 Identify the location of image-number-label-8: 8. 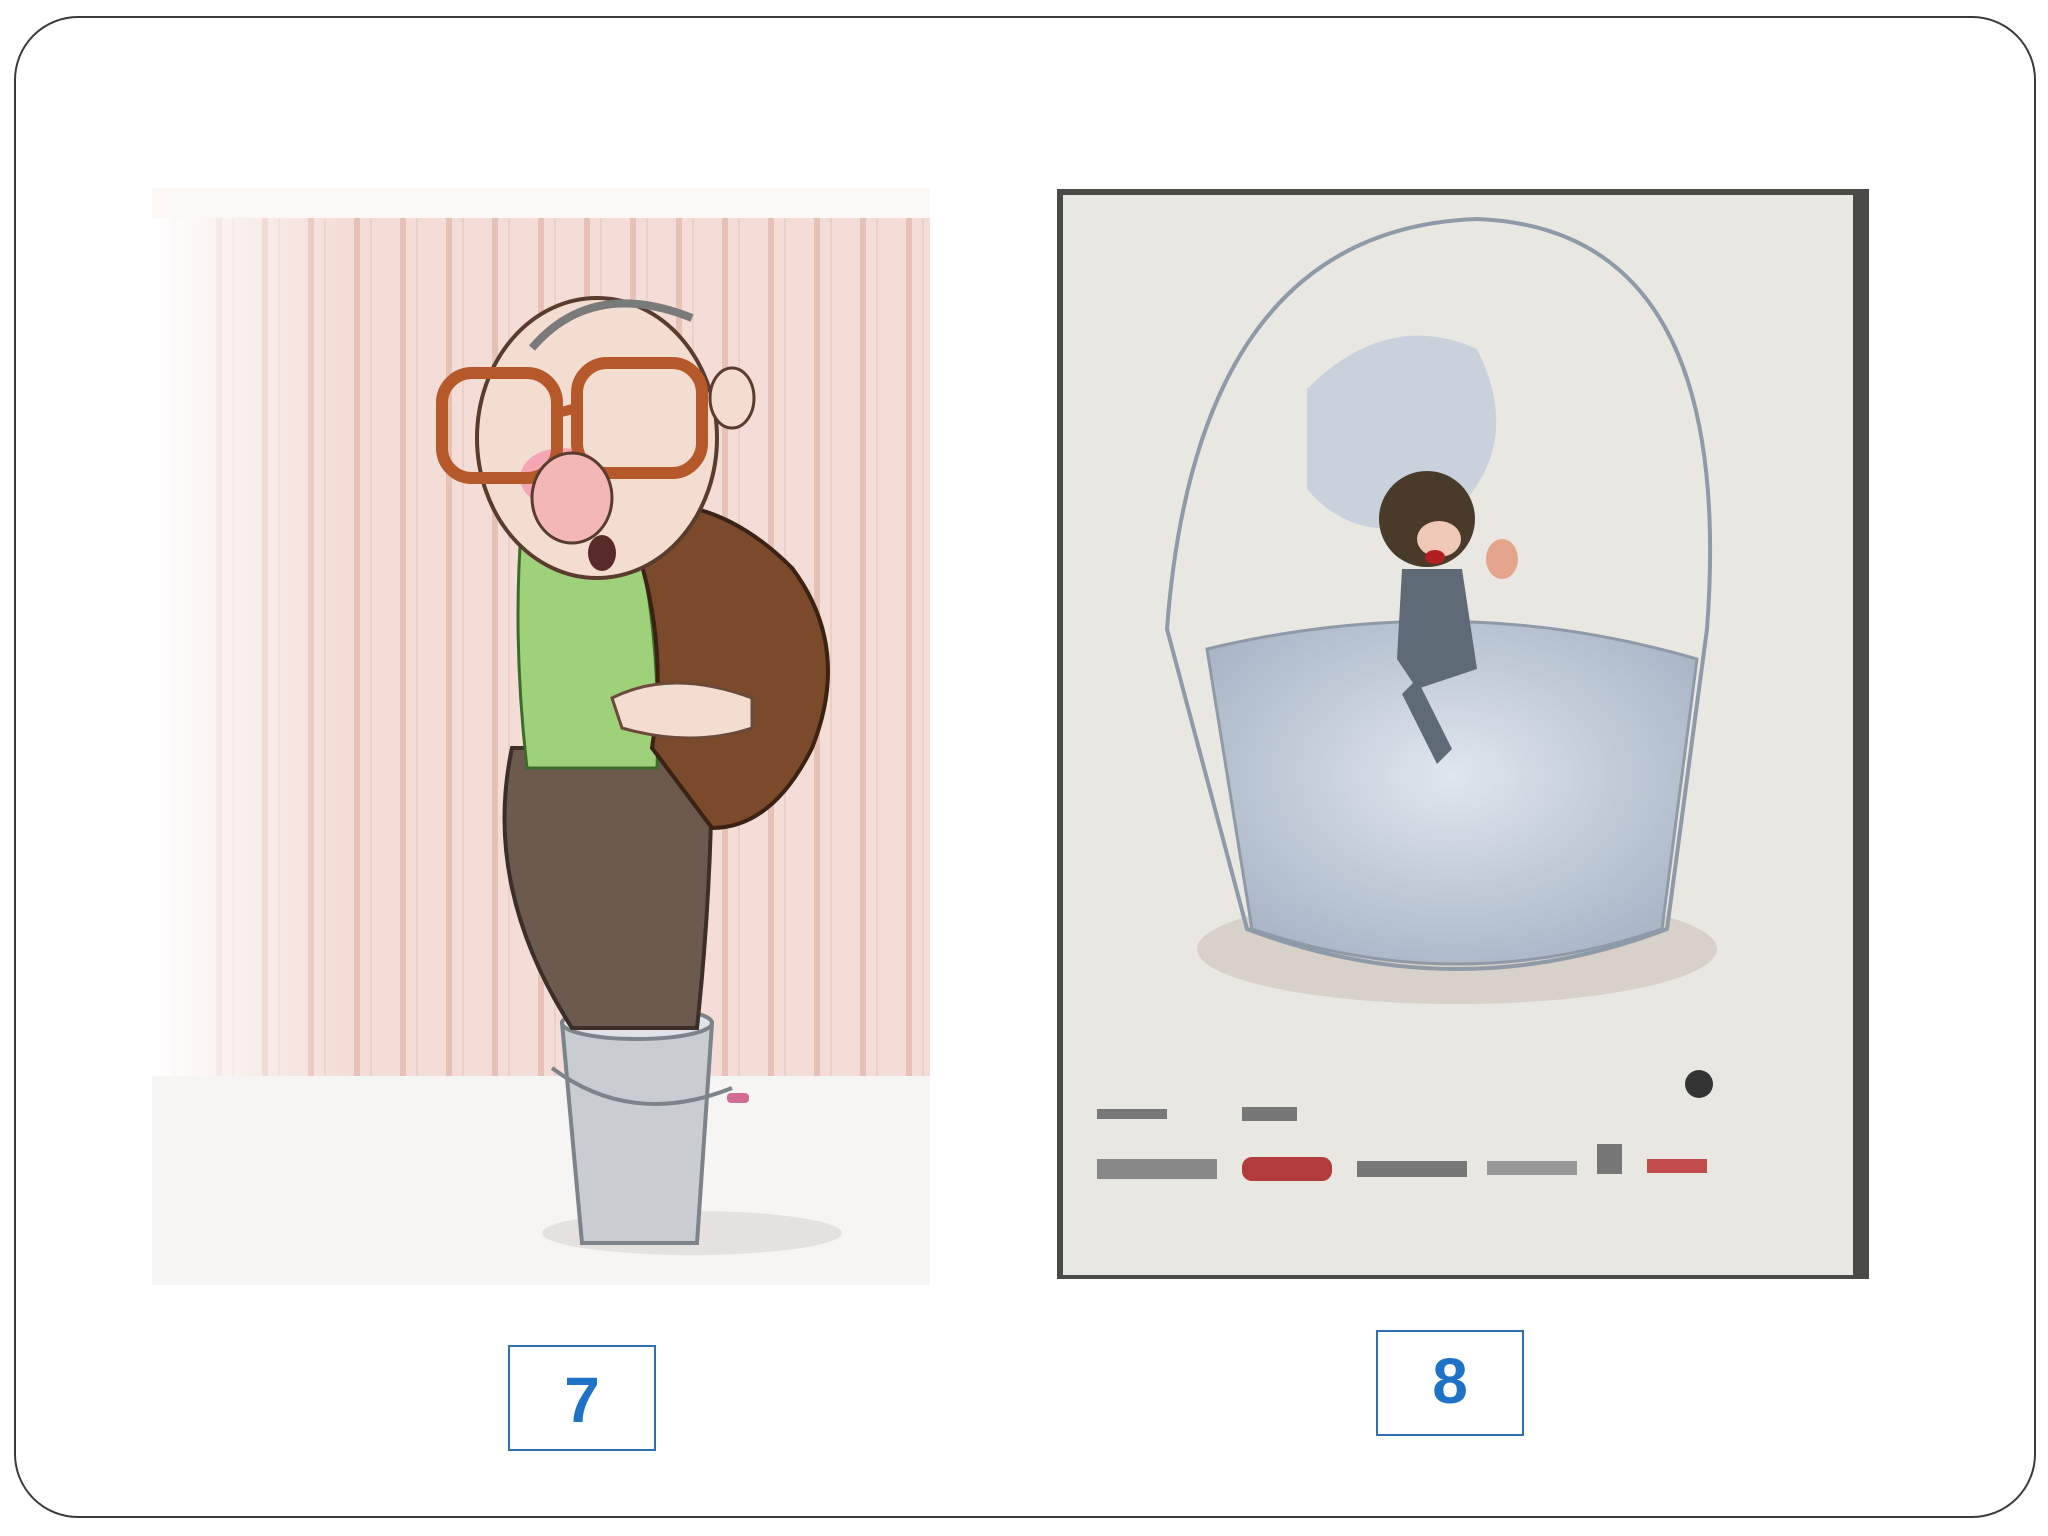
(1450, 1383).